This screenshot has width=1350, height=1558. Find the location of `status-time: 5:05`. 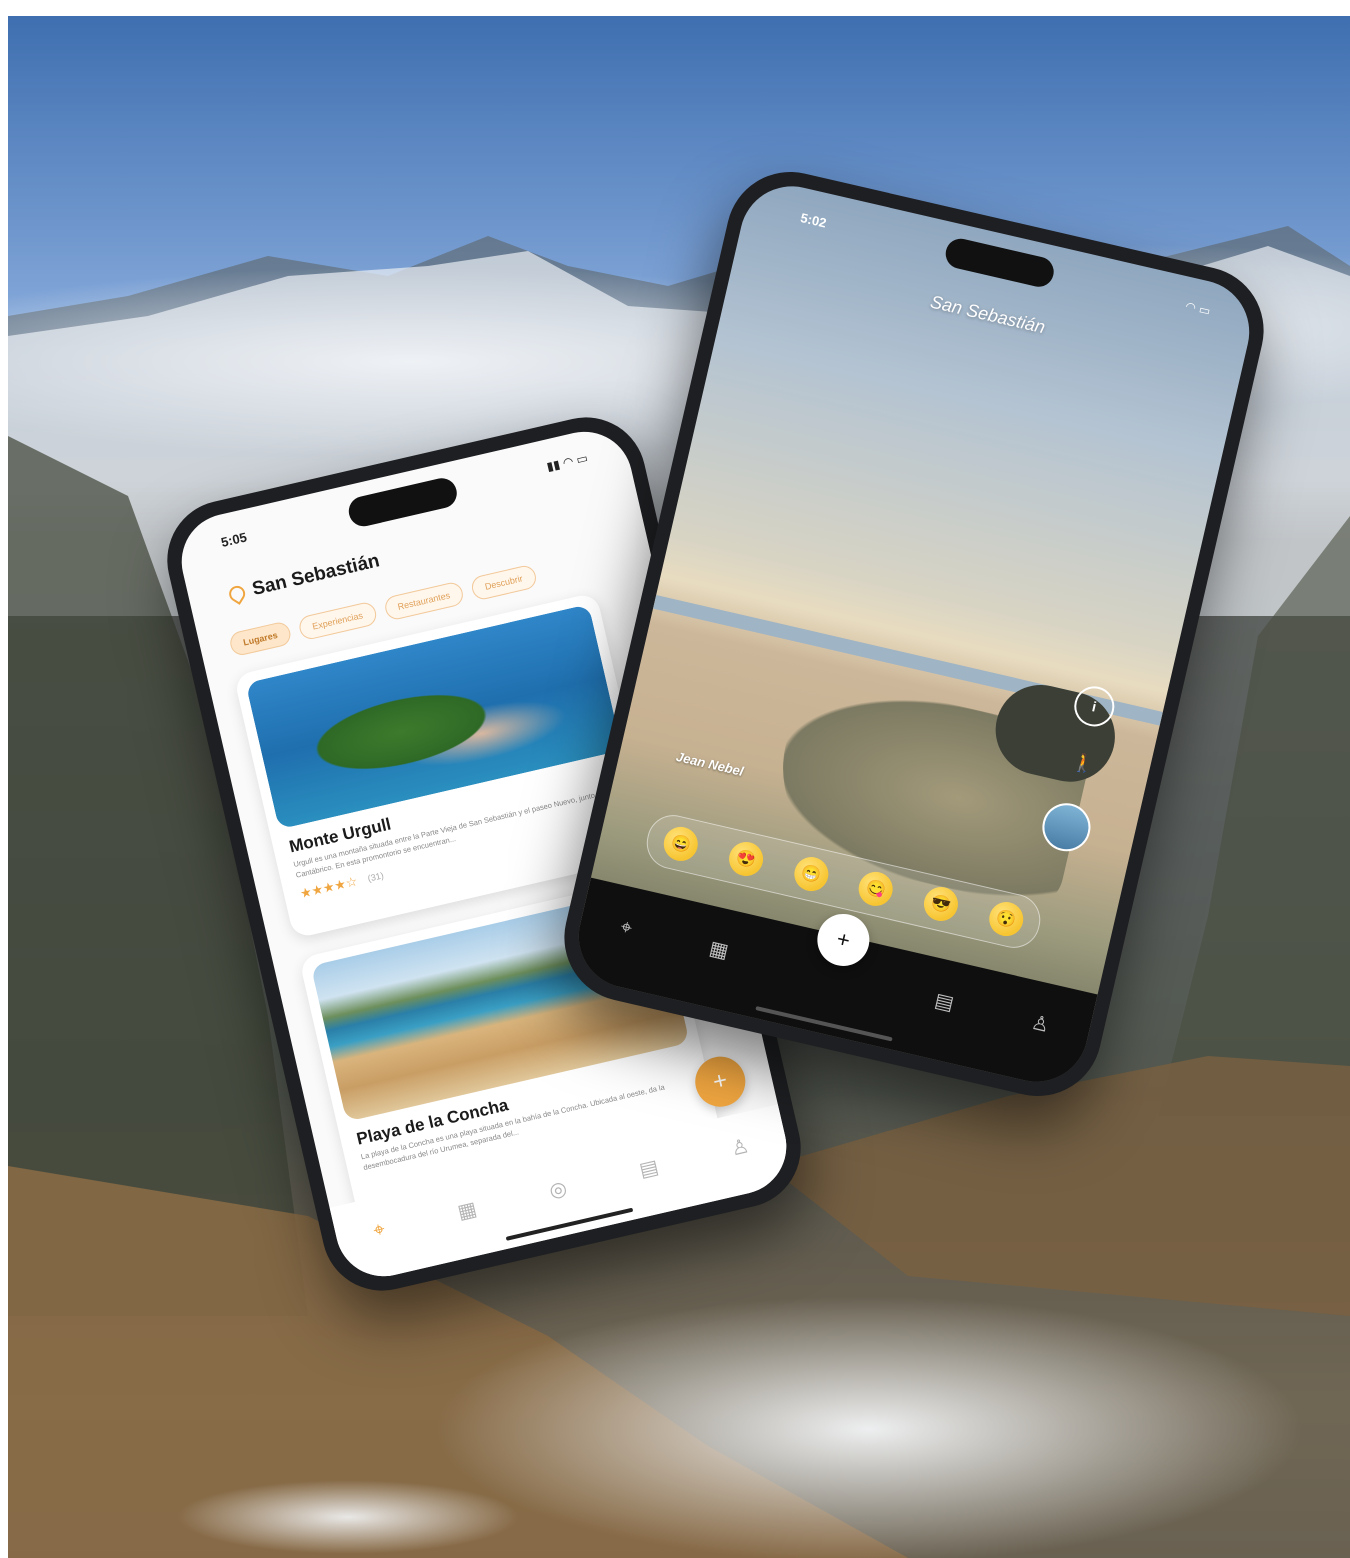

status-time: 5:05 is located at coordinates (234, 539).